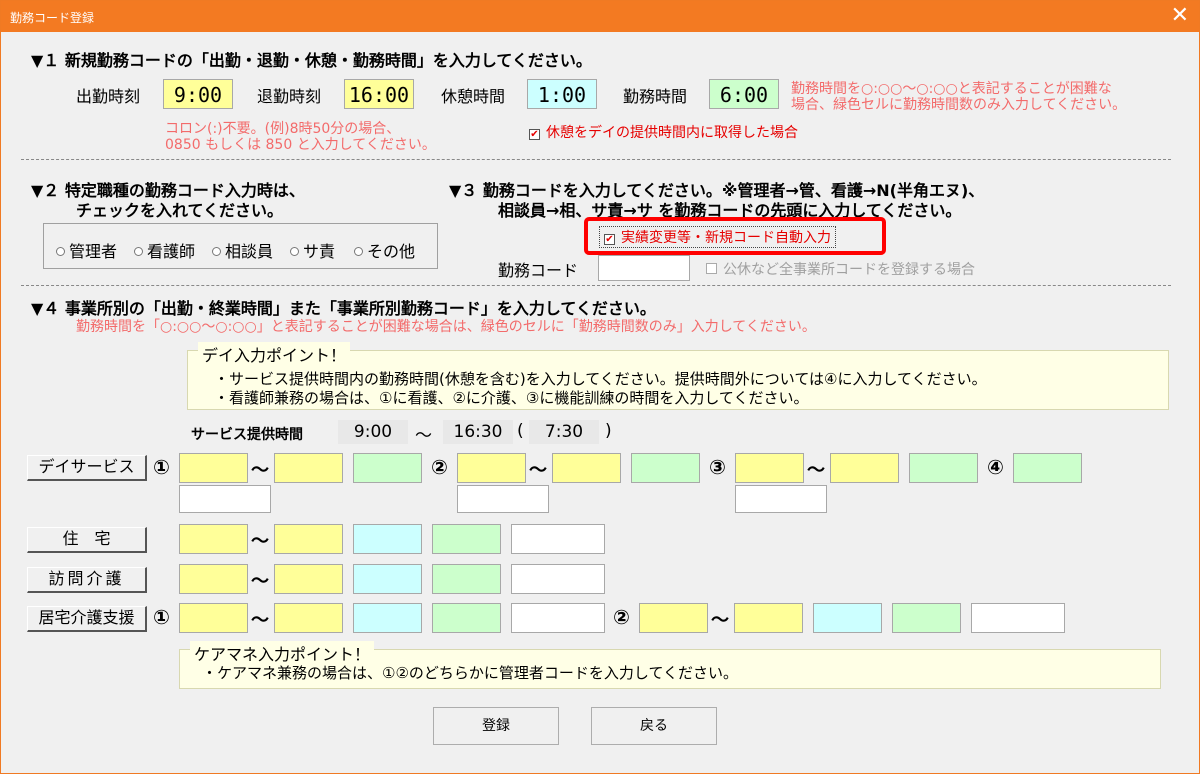  Describe the element at coordinates (586, 468) in the screenshot. I see `day-slot2-end-input` at that location.